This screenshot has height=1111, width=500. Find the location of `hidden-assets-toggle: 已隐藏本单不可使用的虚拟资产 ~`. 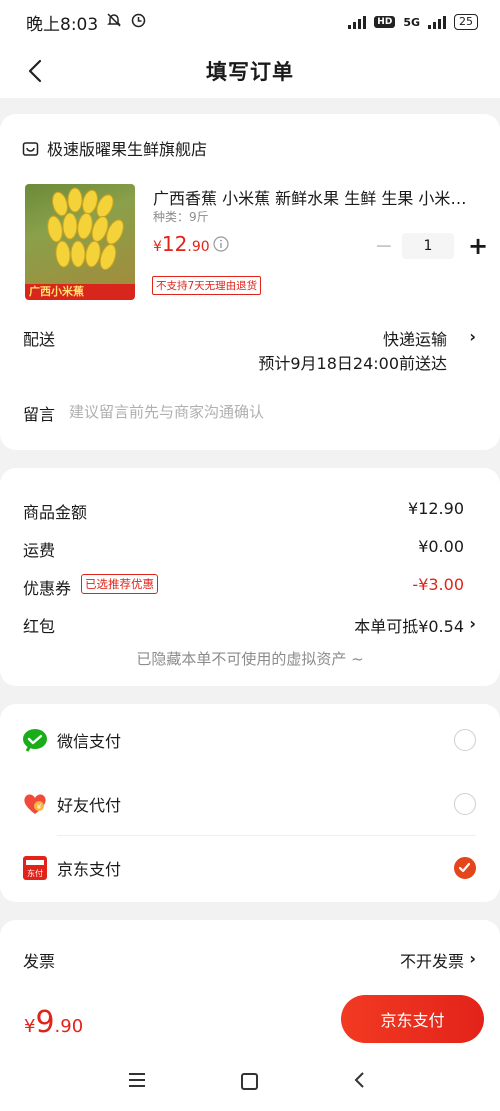

hidden-assets-toggle: 已隐藏本单不可使用的虚拟资产 ~ is located at coordinates (250, 658).